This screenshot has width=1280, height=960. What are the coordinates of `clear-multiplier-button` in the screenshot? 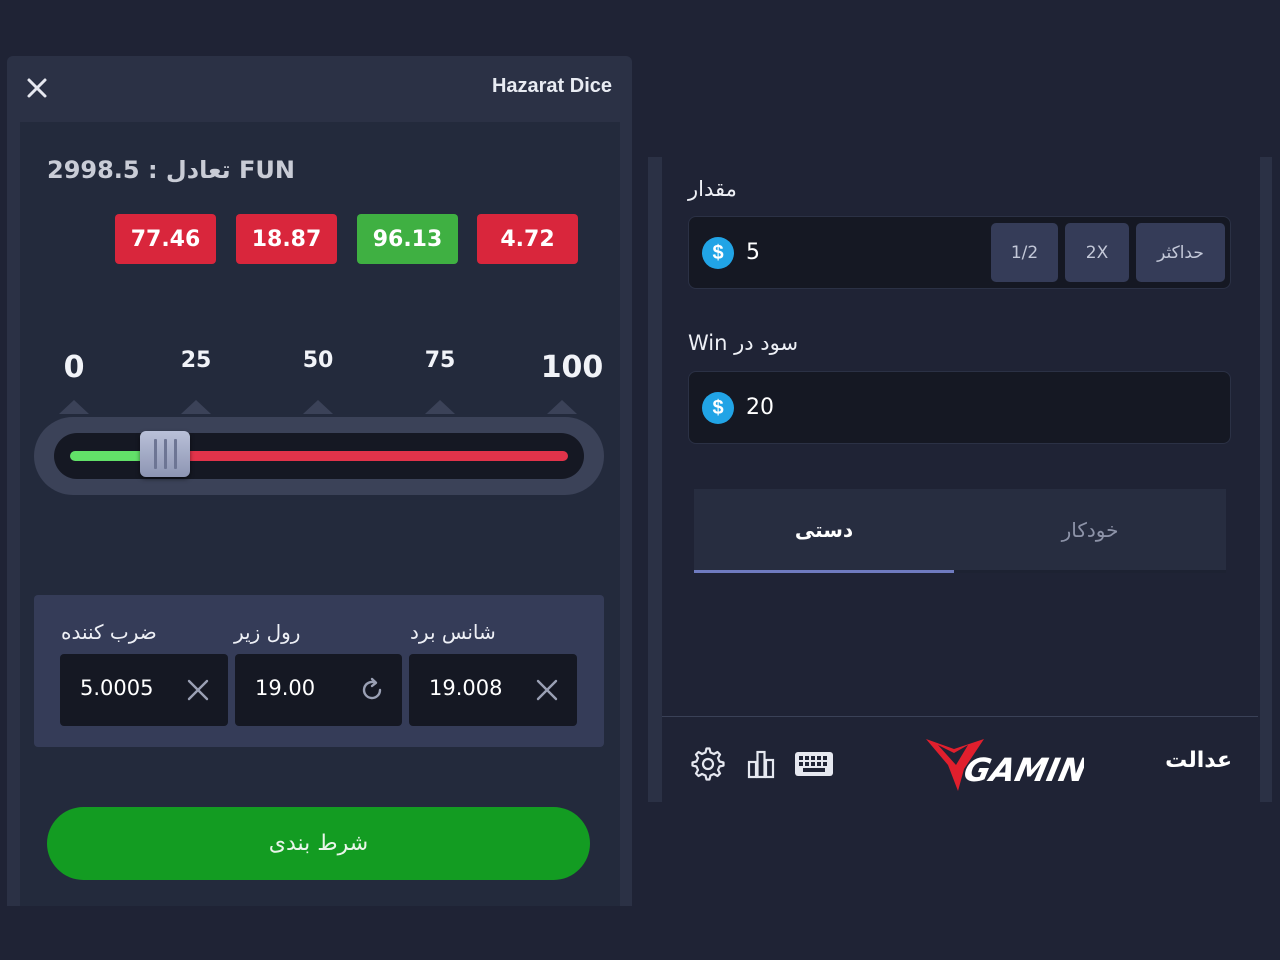 It's located at (198, 690).